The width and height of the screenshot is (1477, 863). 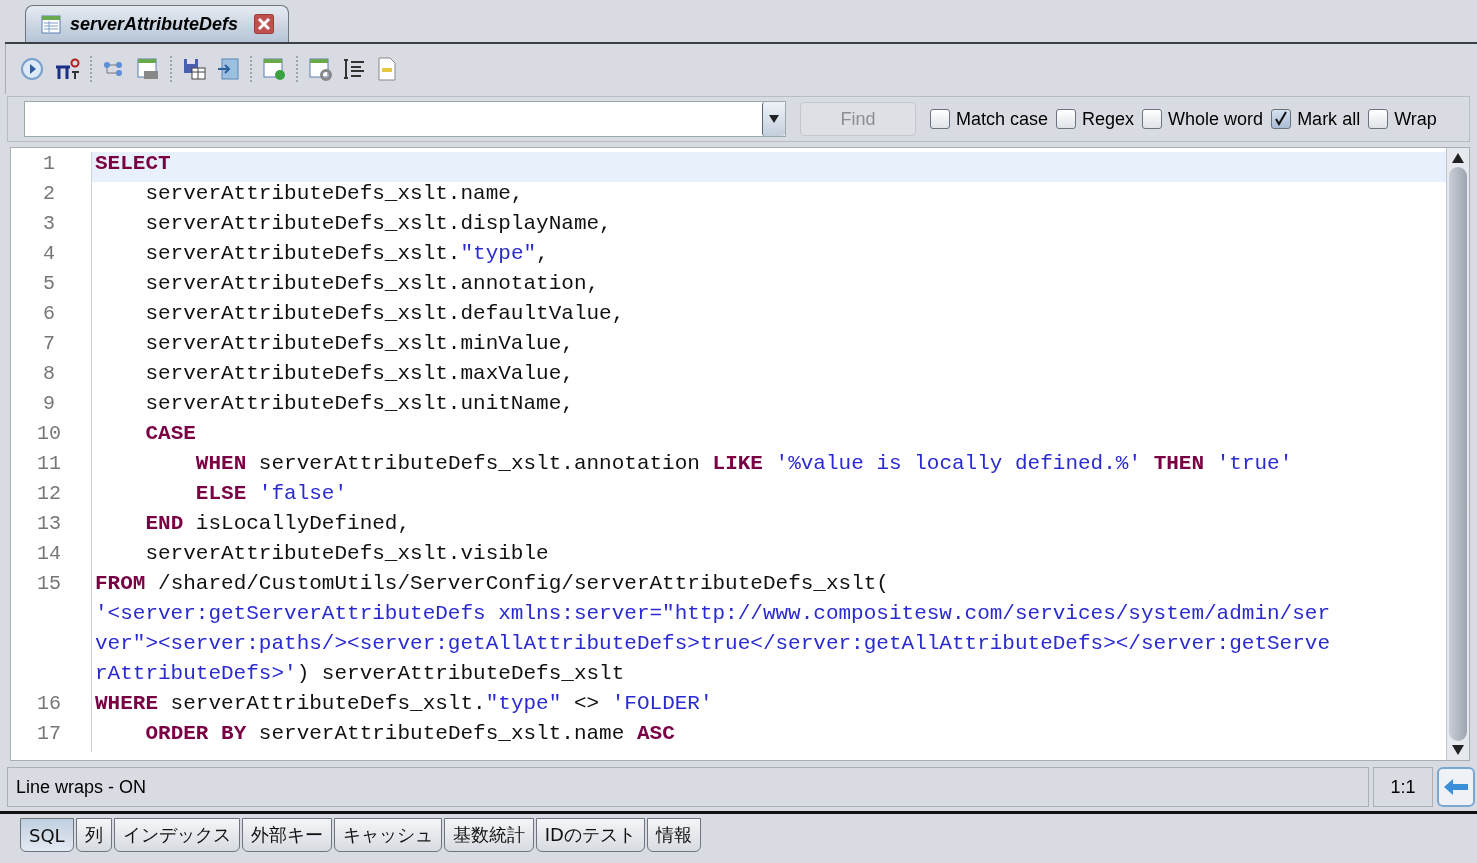 I want to click on back-arrow-button, so click(x=1456, y=787).